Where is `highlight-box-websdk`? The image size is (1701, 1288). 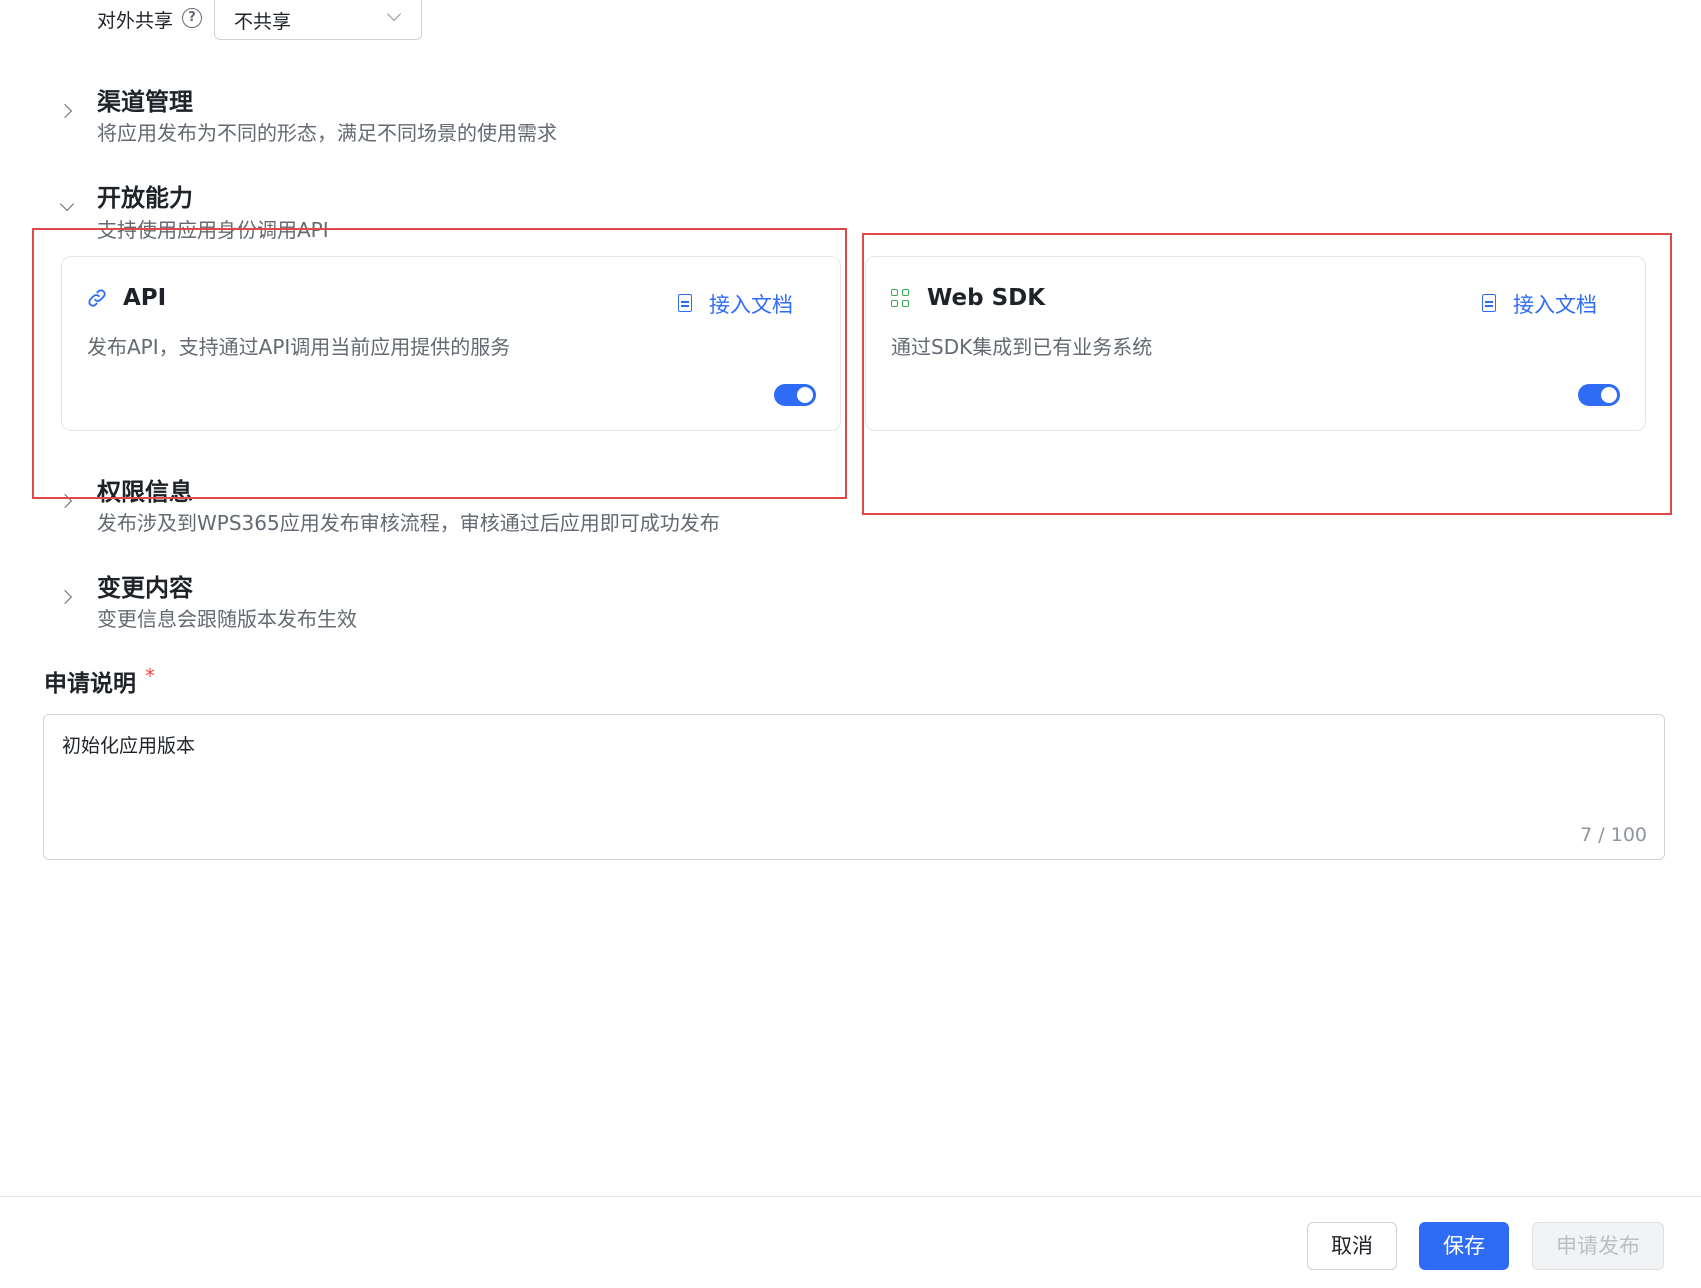
highlight-box-websdk is located at coordinates (1267, 374).